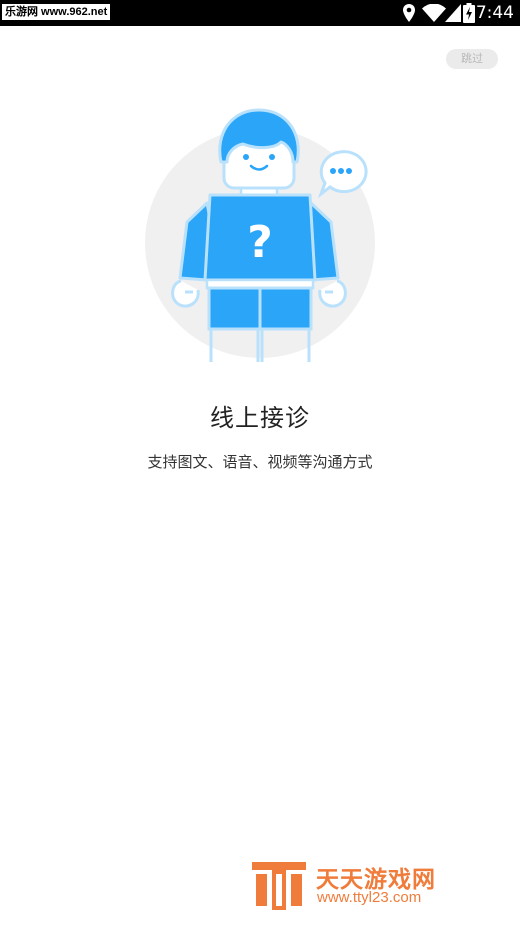  I want to click on clock: 7:44, so click(494, 13).